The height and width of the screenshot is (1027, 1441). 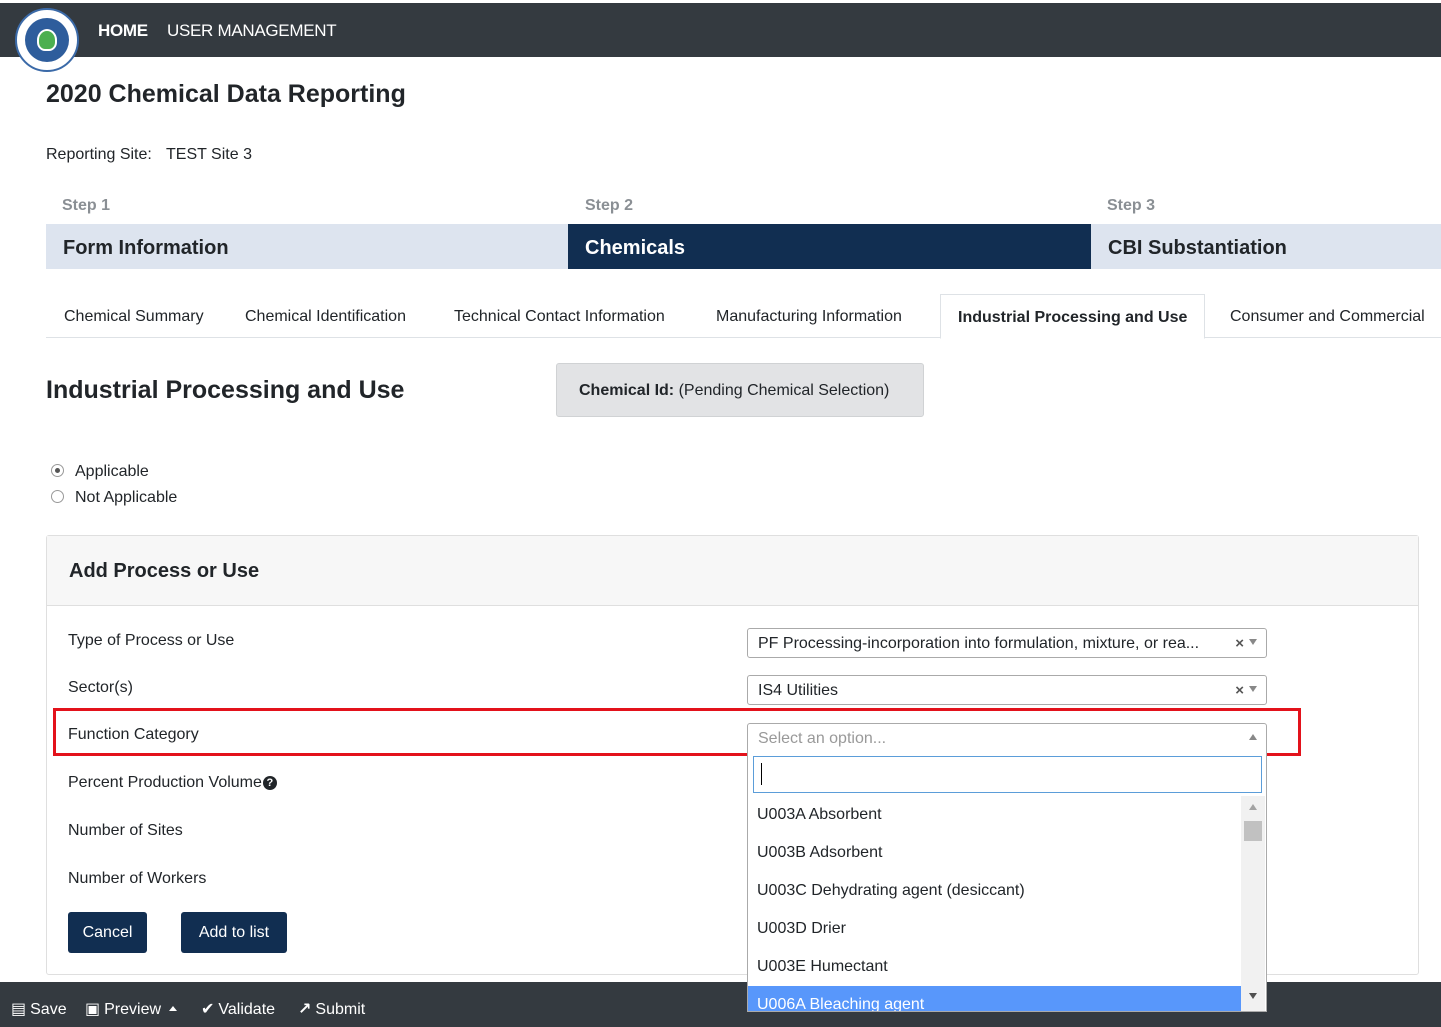 What do you see at coordinates (609, 205) in the screenshot?
I see `step-2-number: Step 2` at bounding box center [609, 205].